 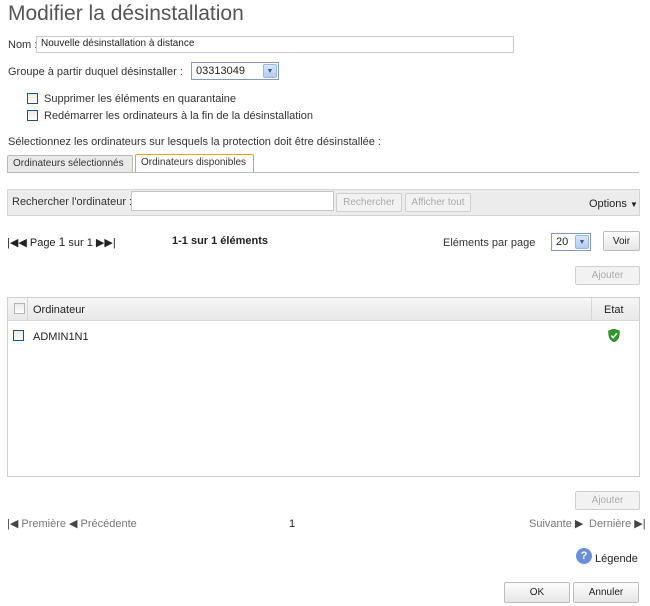 I want to click on last-page-link: Dernière ▶|, so click(x=617, y=523).